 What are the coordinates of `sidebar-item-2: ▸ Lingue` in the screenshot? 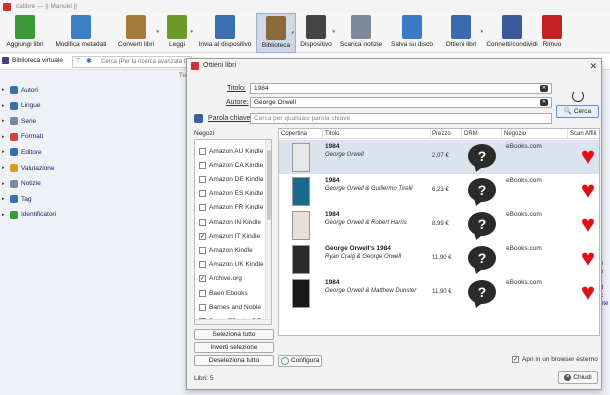 It's located at (21, 106).